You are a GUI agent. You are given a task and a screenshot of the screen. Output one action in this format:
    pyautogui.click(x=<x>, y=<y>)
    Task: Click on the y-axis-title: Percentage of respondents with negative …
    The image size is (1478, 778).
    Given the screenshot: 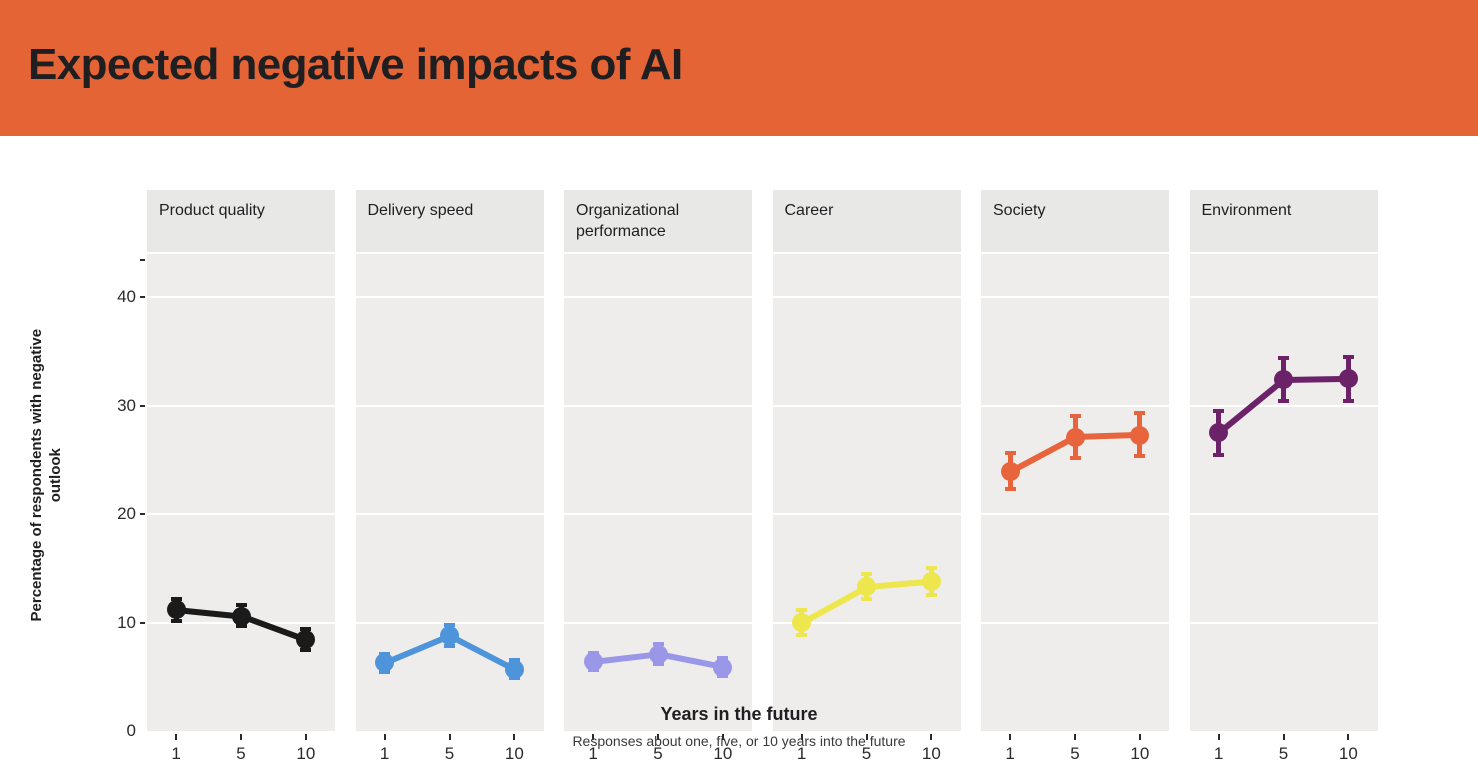 What is the action you would take?
    pyautogui.click(x=45, y=475)
    